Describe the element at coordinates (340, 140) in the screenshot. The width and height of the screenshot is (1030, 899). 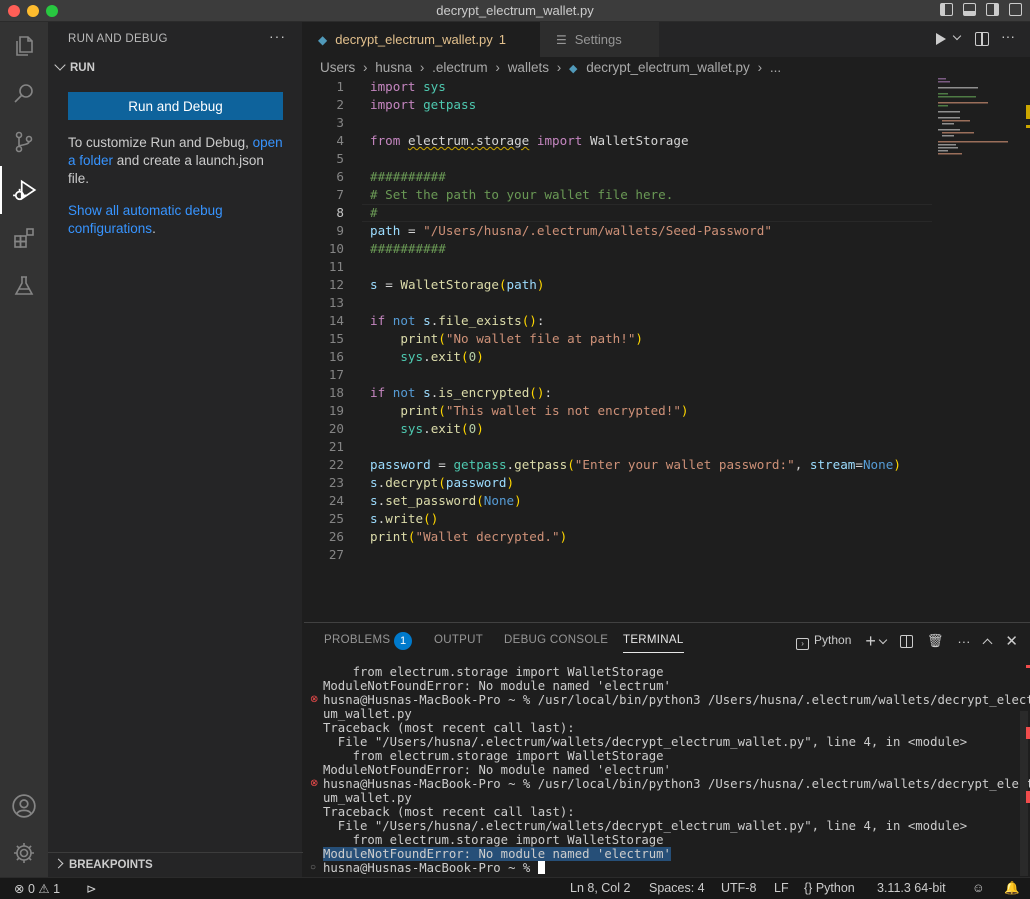
I see `line-number: 4` at that location.